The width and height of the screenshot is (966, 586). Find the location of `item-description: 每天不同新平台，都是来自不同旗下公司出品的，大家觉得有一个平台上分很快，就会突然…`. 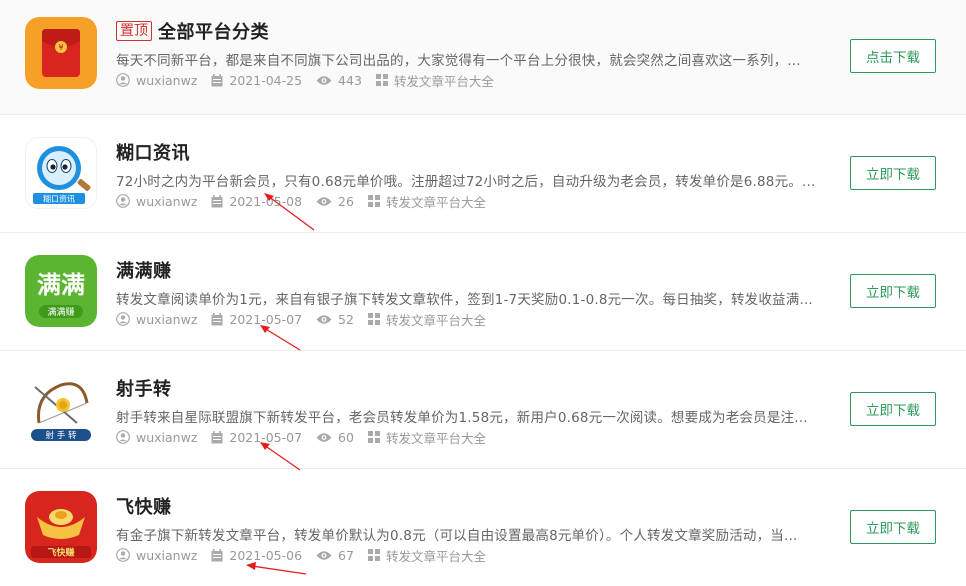

item-description: 每天不同新平台，都是来自不同旗下公司出品的，大家觉得有一个平台上分很快，就会突然… is located at coordinates (458, 61).